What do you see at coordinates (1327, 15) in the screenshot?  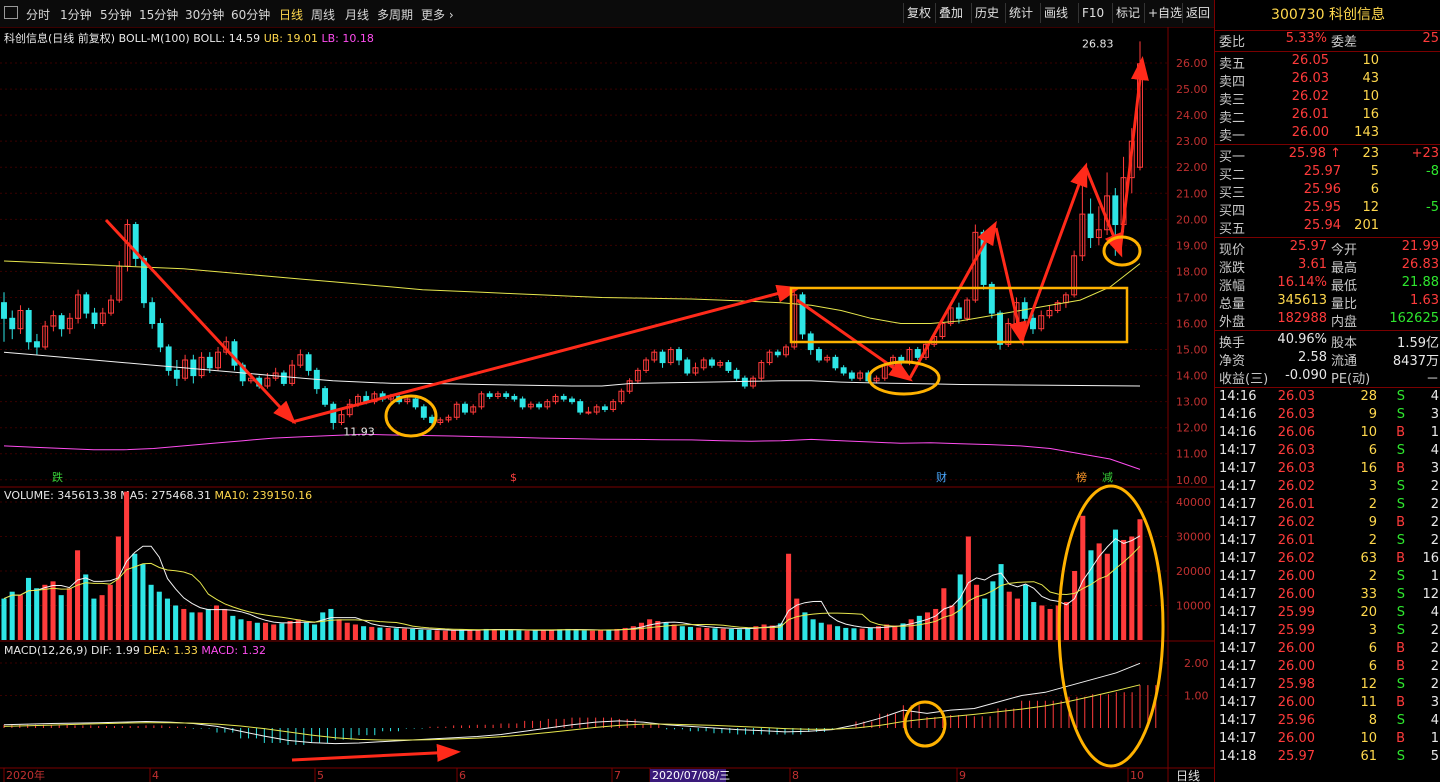 I see `stock-title: 300730 科创信息` at bounding box center [1327, 15].